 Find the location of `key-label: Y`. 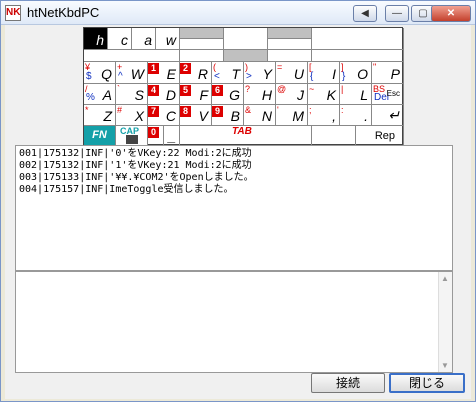

key-label: Y is located at coordinates (267, 74).